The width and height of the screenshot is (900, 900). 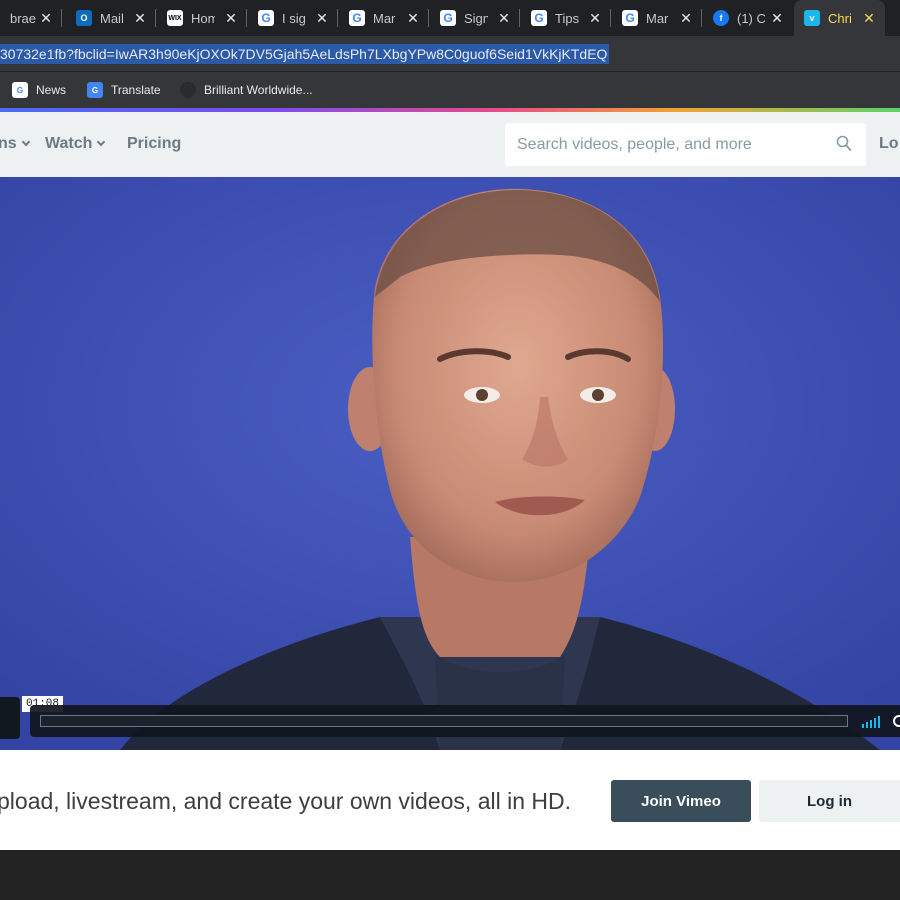 I want to click on bookmark-label: Translate, so click(x=136, y=90).